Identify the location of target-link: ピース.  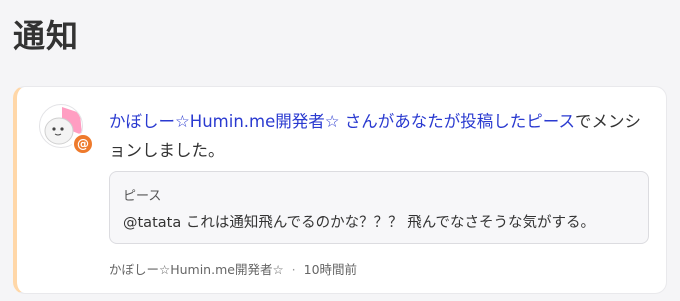
(550, 121).